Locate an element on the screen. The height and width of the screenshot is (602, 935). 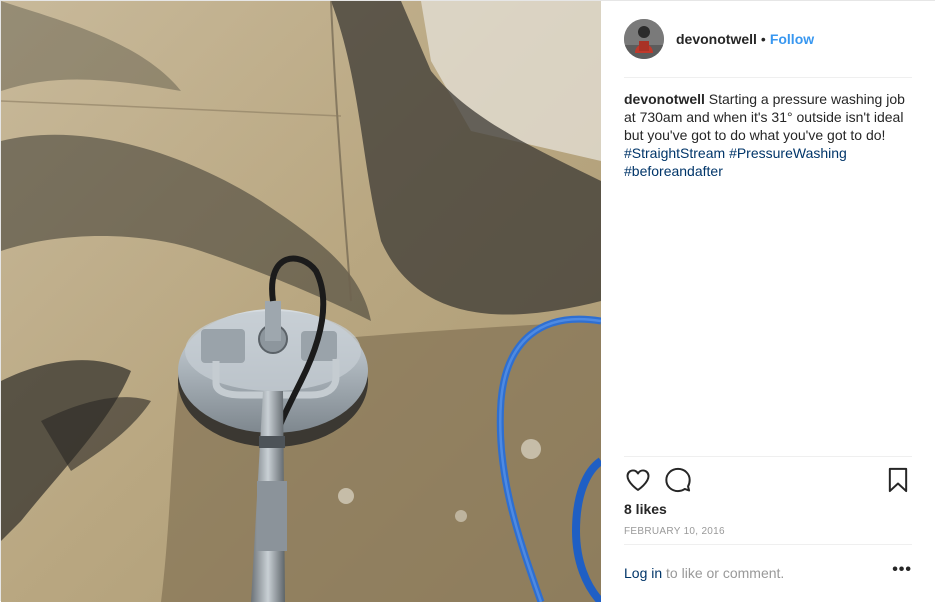
hashtag-link: #StraightStream is located at coordinates (674, 153).